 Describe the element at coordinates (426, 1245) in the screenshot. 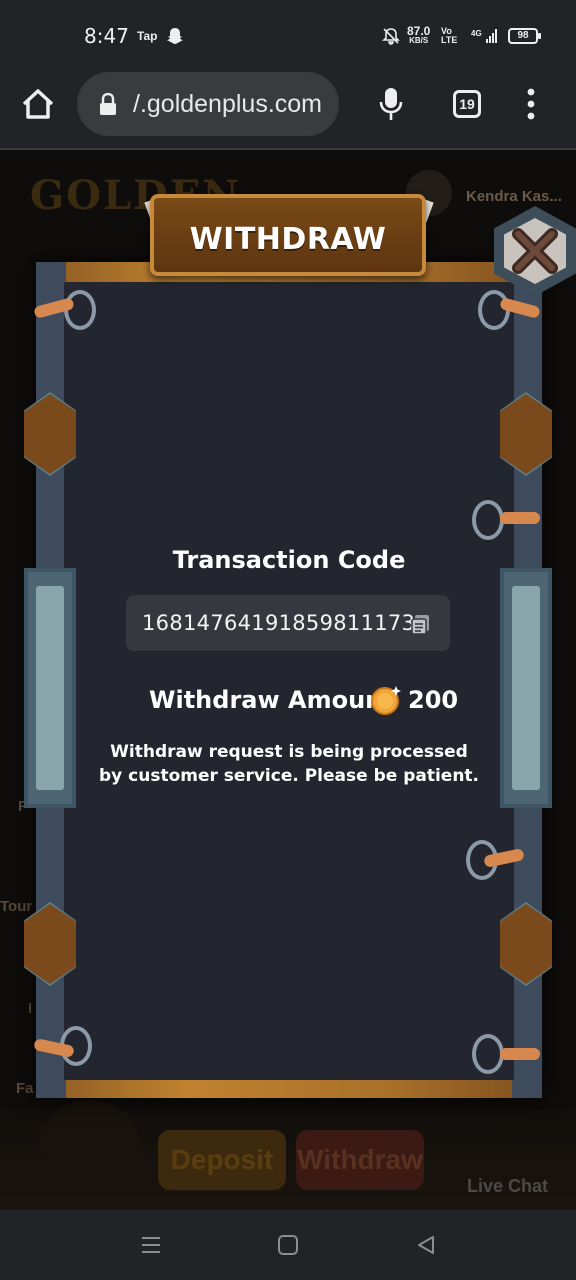

I see `back-icon` at that location.